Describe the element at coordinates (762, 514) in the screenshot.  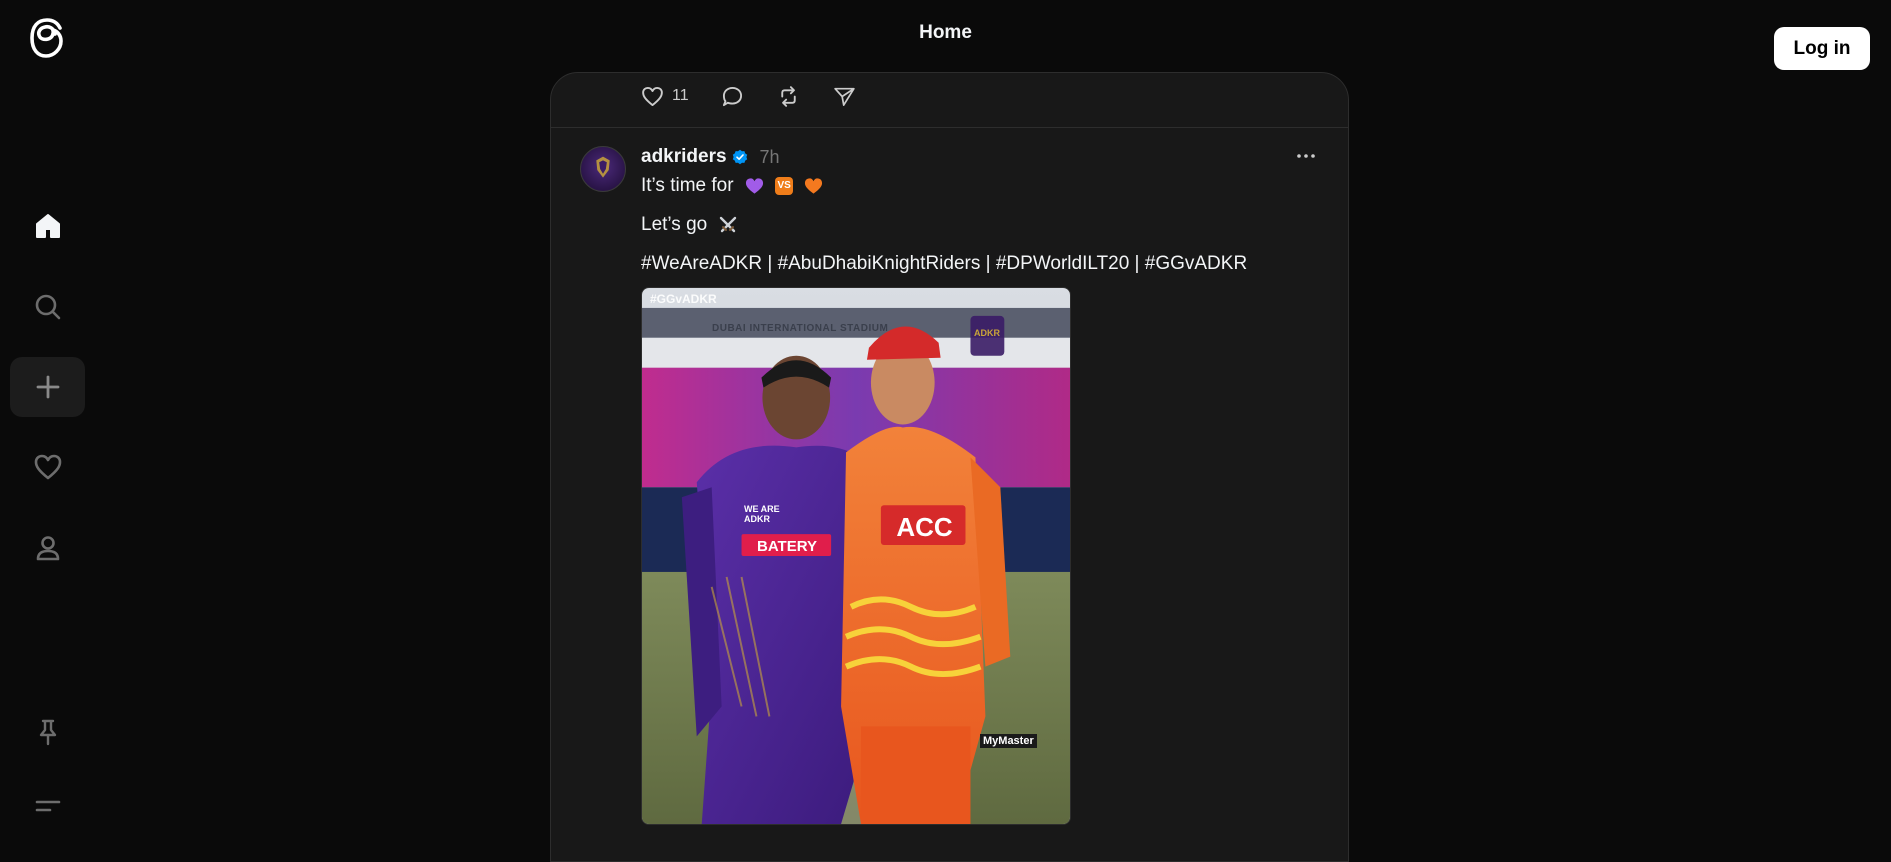
I see `left-jersey-team-text: WE ARE ADKR` at that location.